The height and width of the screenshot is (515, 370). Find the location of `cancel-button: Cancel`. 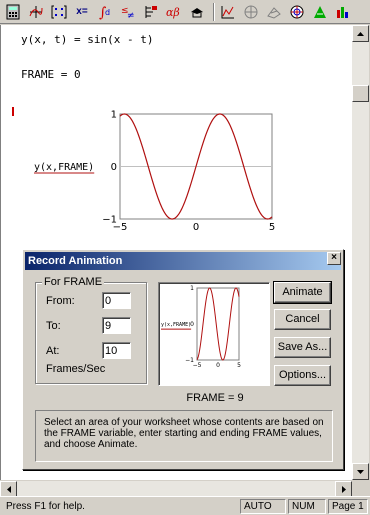

cancel-button: Cancel is located at coordinates (302, 319).